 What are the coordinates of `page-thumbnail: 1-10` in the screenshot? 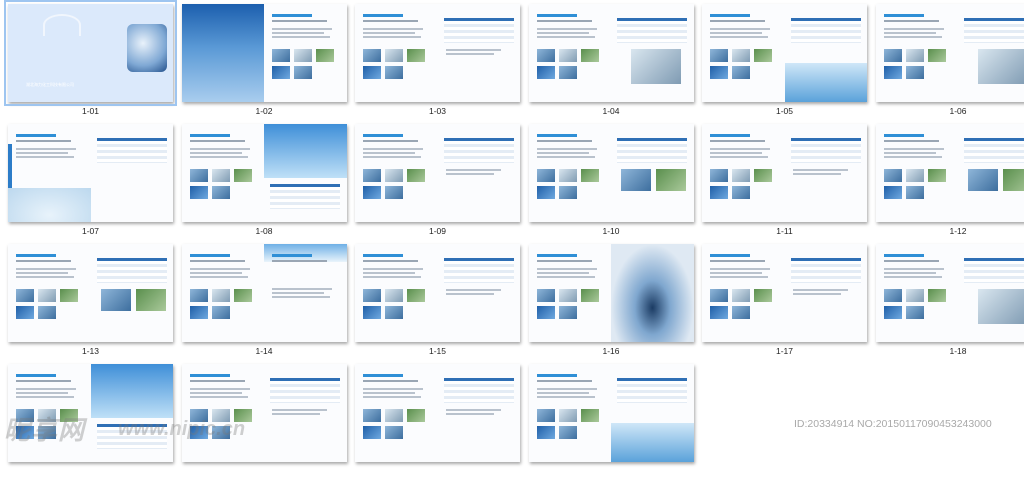 It's located at (611, 181).